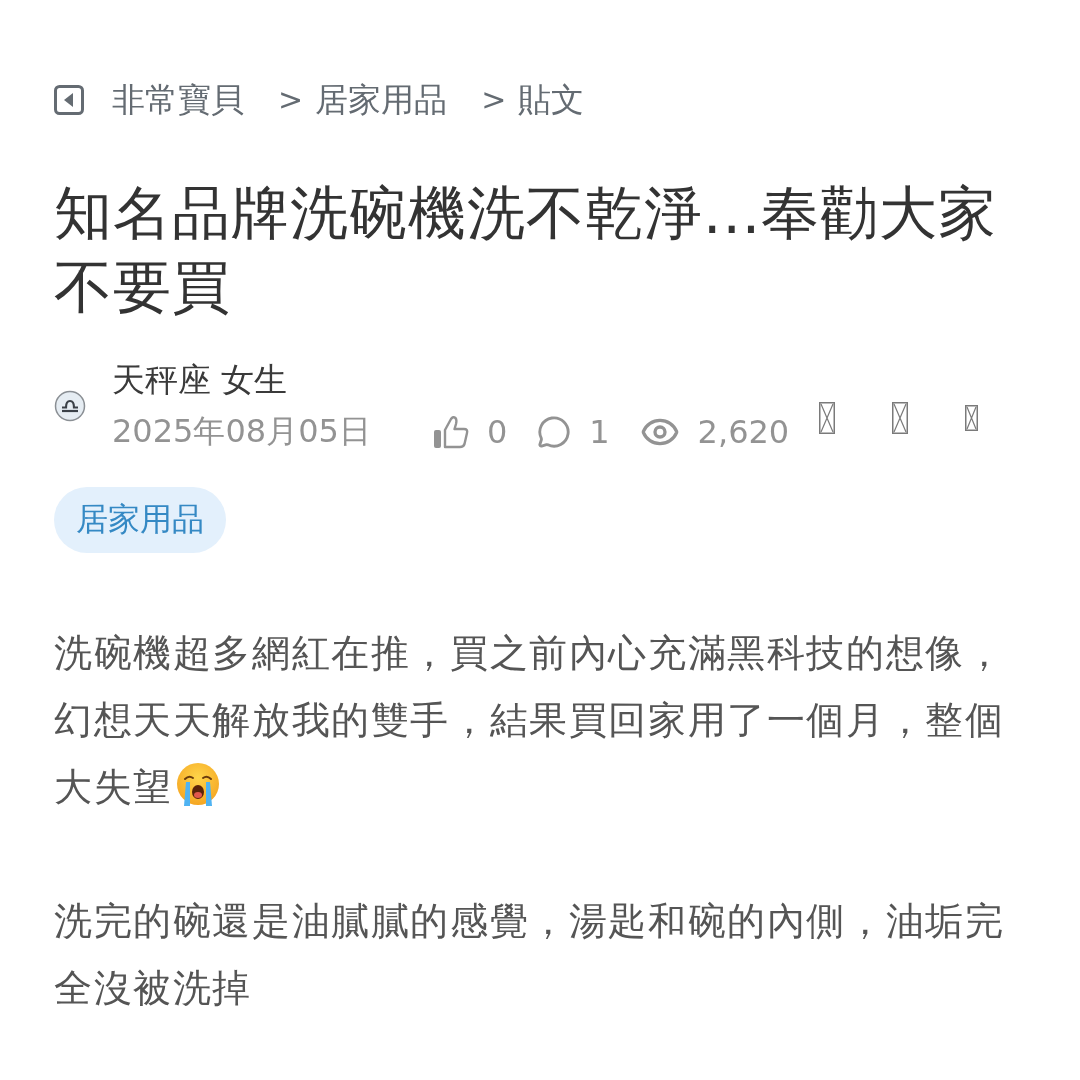  Describe the element at coordinates (70, 406) in the screenshot. I see `avatar-icon` at that location.